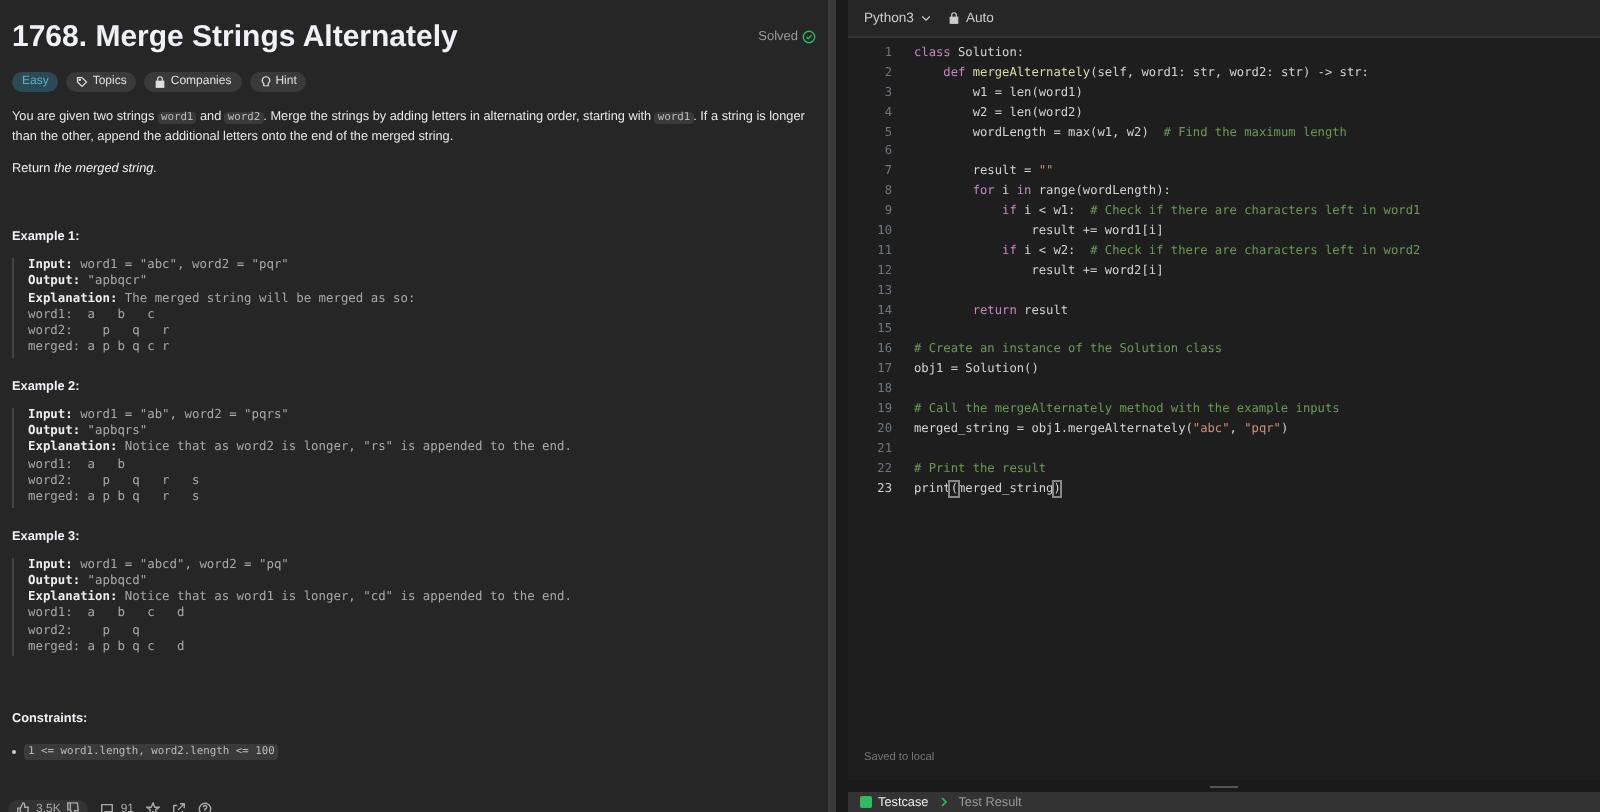 The width and height of the screenshot is (1600, 812). I want to click on problem-title: 1768. Merge Strings Alternately, so click(235, 37).